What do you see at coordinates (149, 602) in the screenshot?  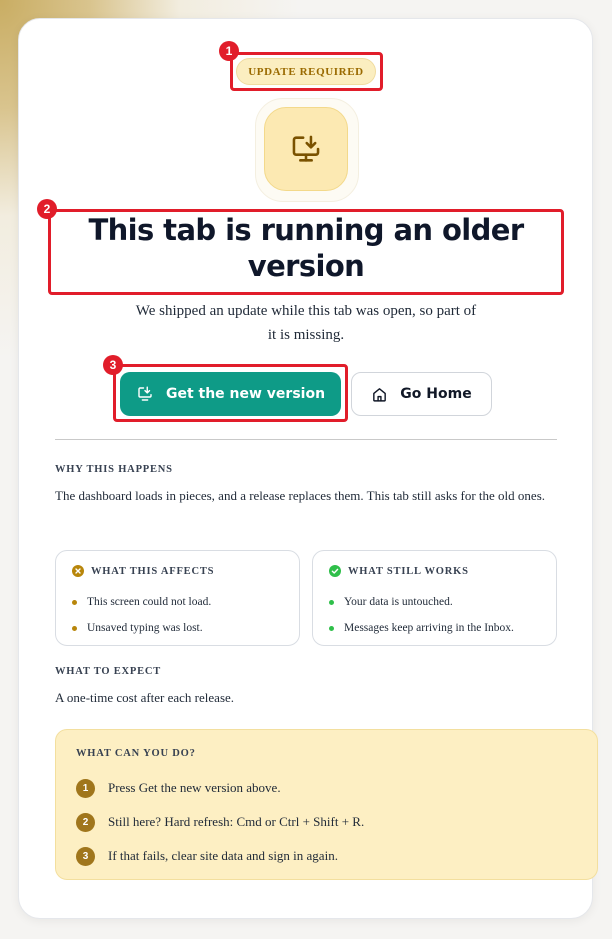 I see `list-item-text: This screen could not load.` at bounding box center [149, 602].